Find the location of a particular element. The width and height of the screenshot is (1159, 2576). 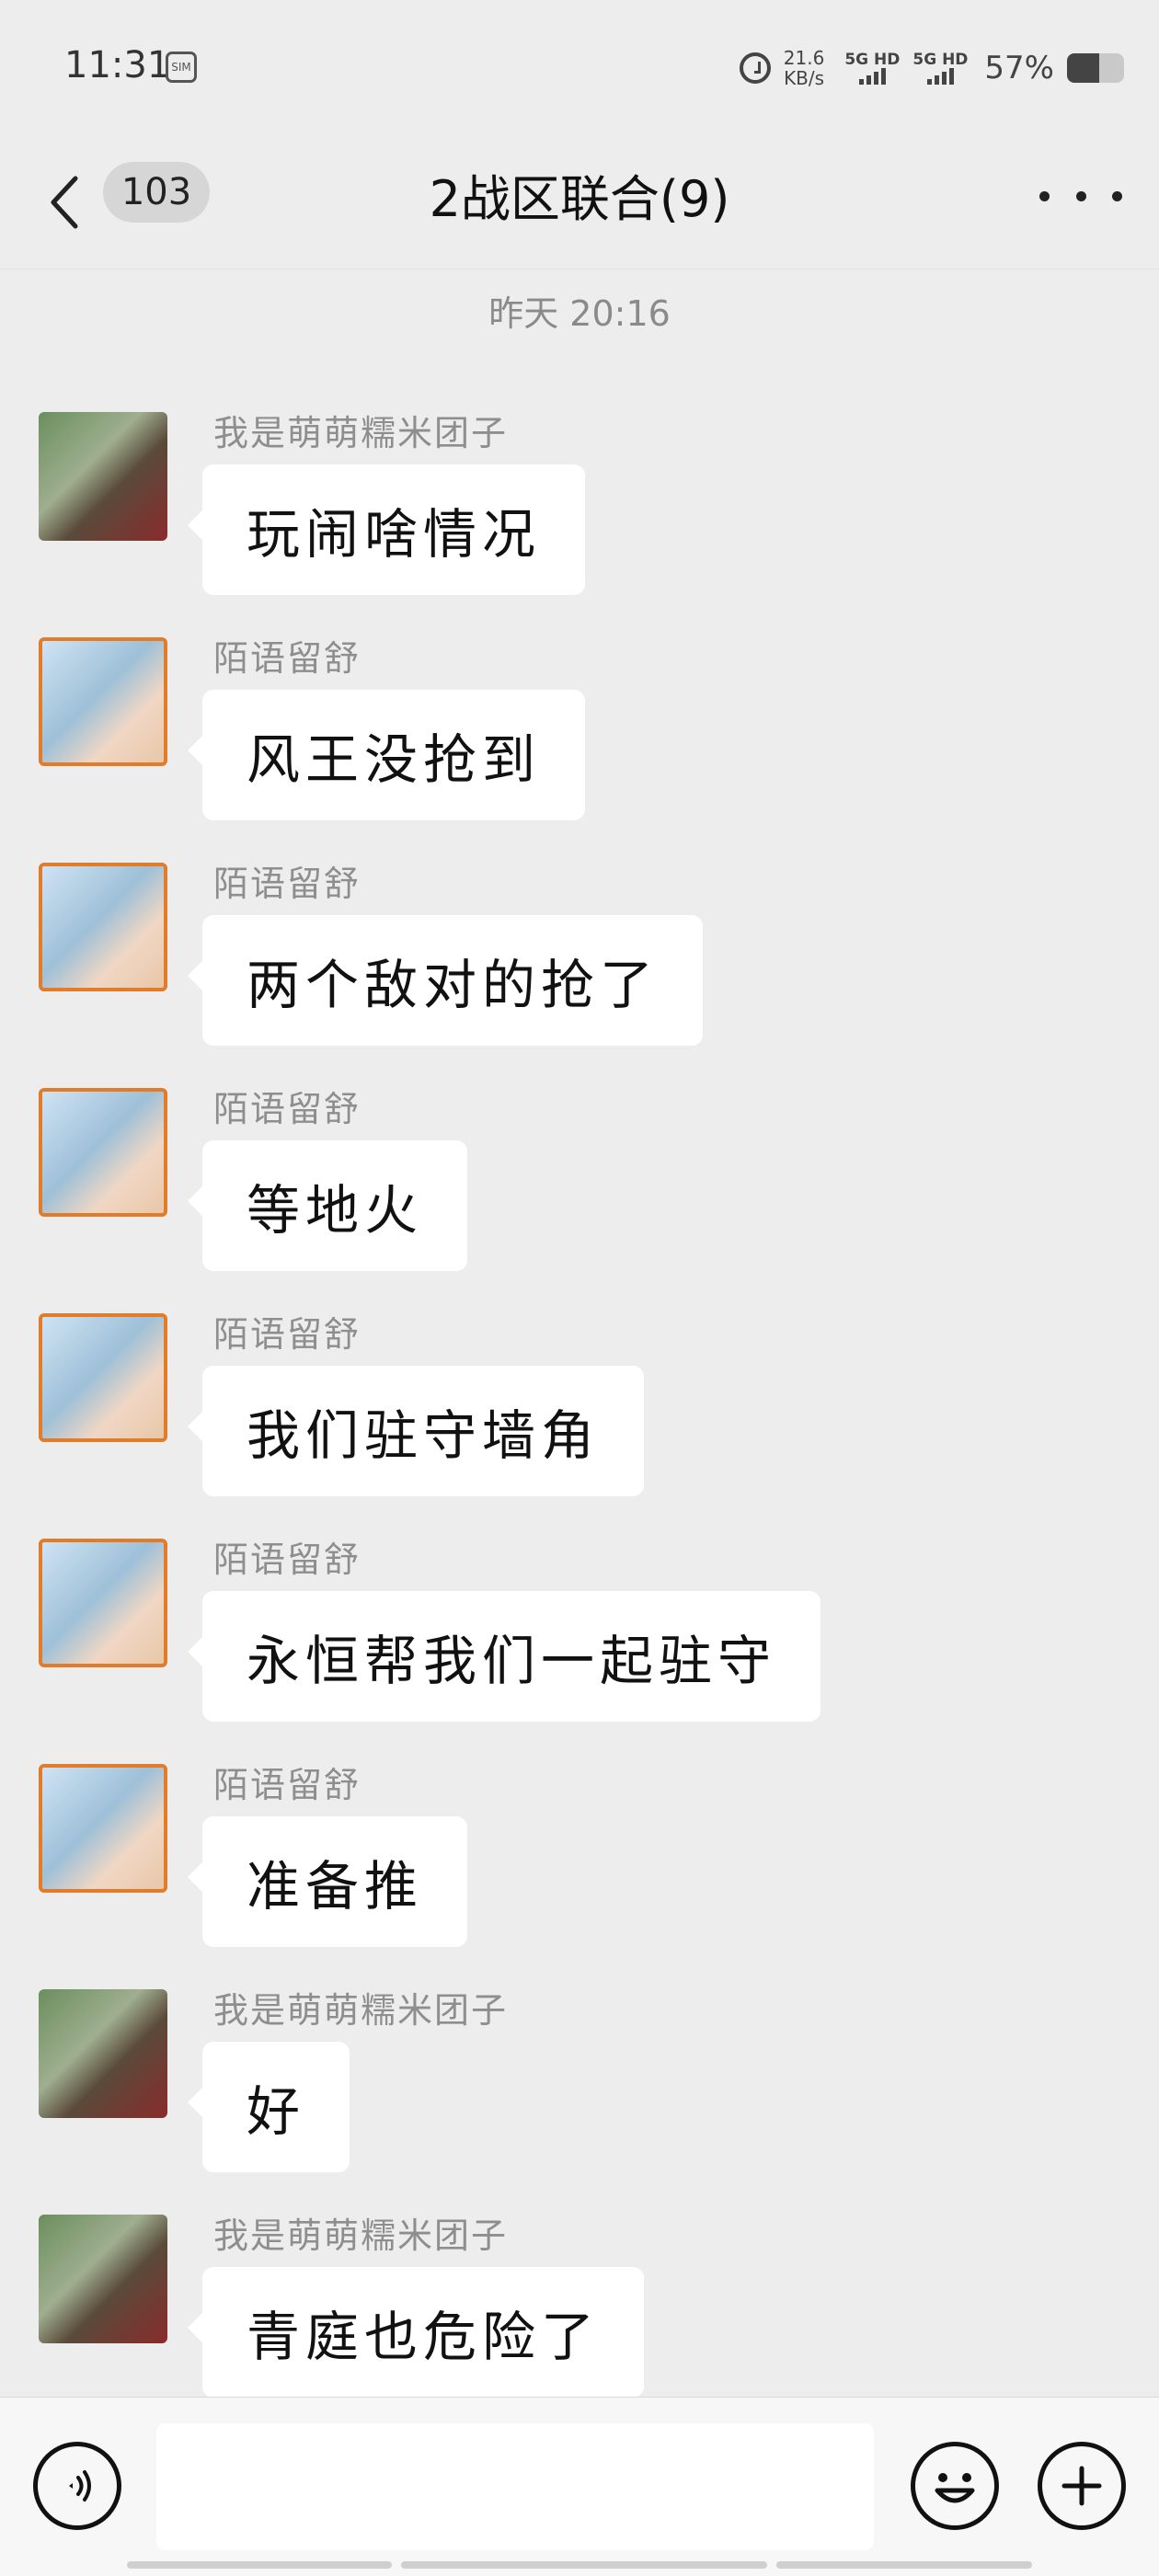

signal-1-label: 5G HD is located at coordinates (872, 60).